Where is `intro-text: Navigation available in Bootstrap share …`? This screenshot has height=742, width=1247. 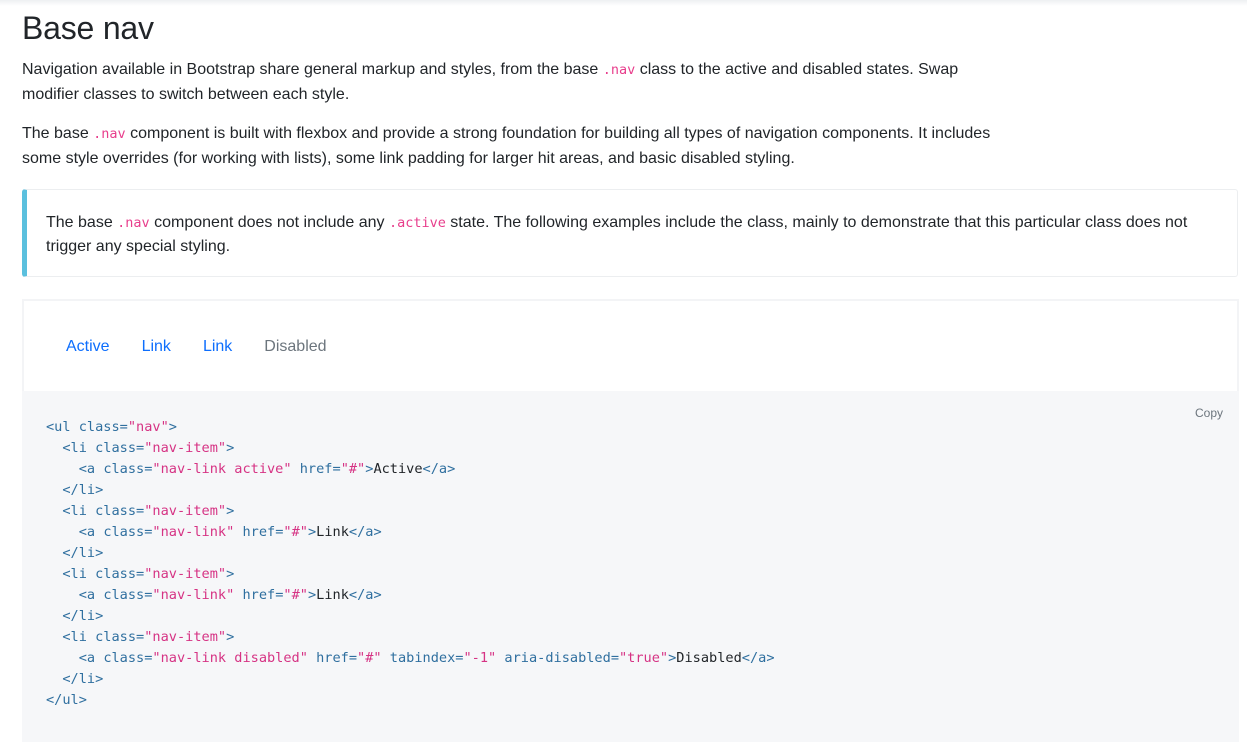 intro-text: Navigation available in Bootstrap share … is located at coordinates (312, 69).